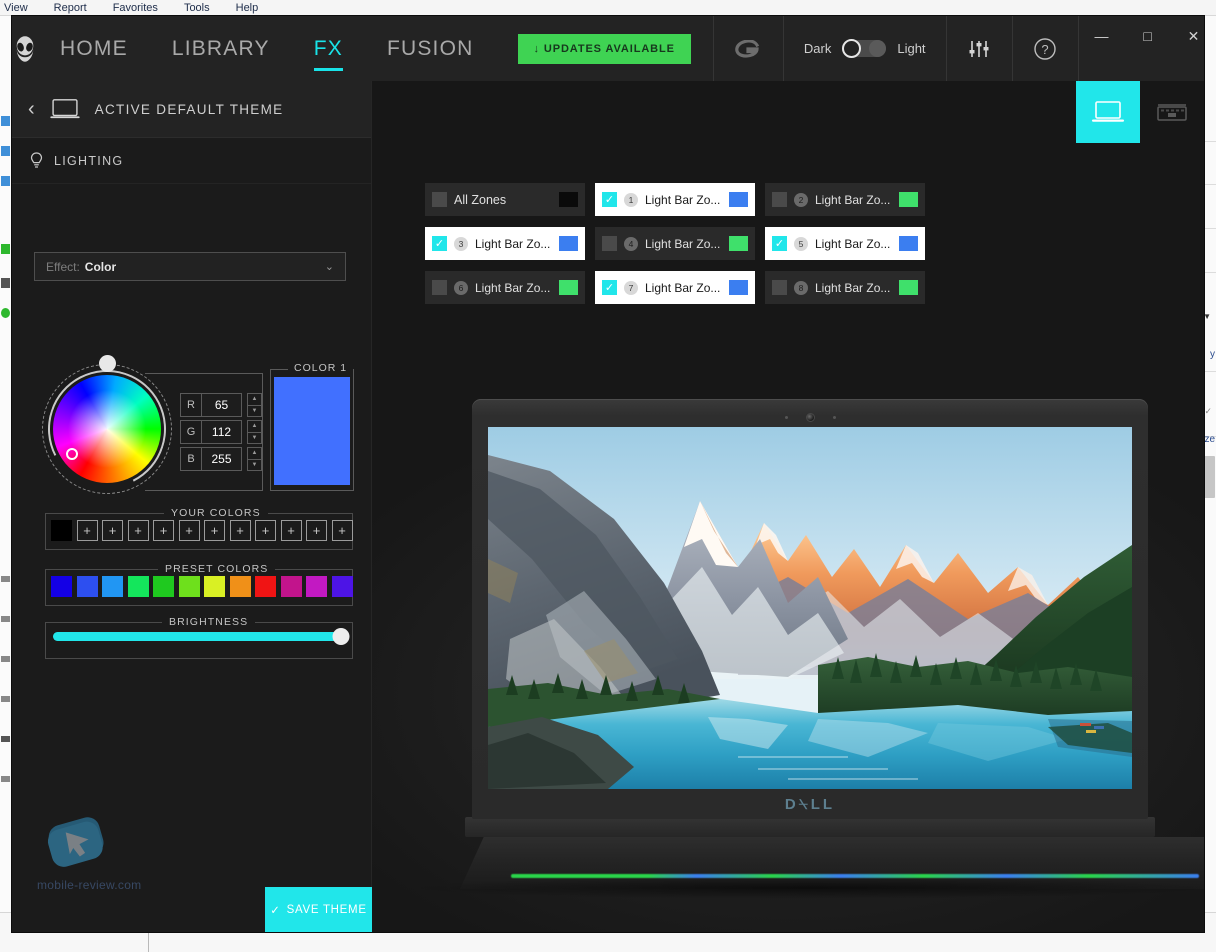  Describe the element at coordinates (222, 405) in the screenshot. I see `red-input` at that location.